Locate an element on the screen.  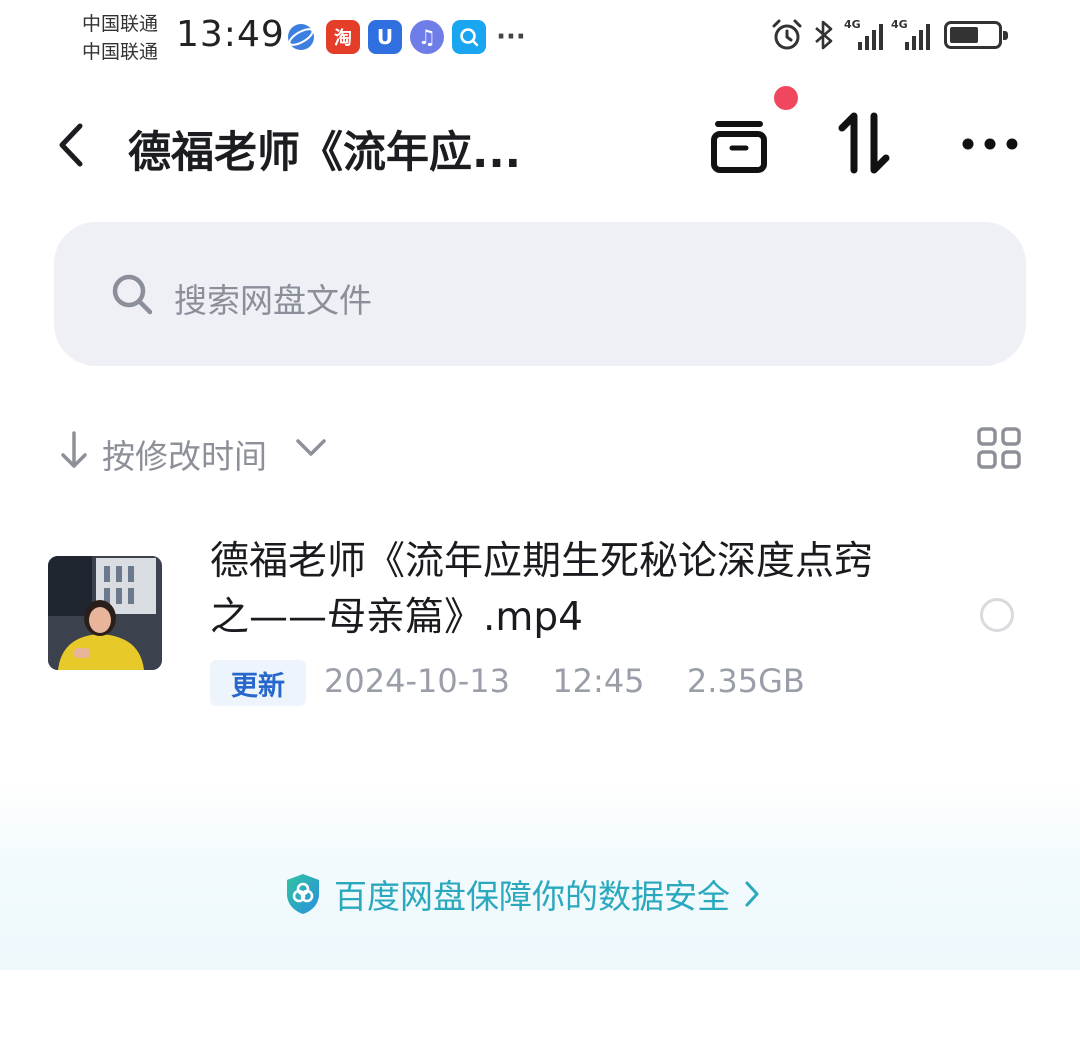
upload-download-button is located at coordinates (864, 143).